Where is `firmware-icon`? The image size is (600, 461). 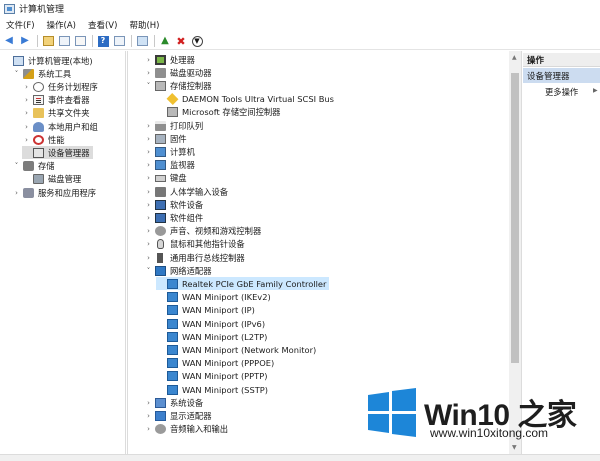 firmware-icon is located at coordinates (160, 138).